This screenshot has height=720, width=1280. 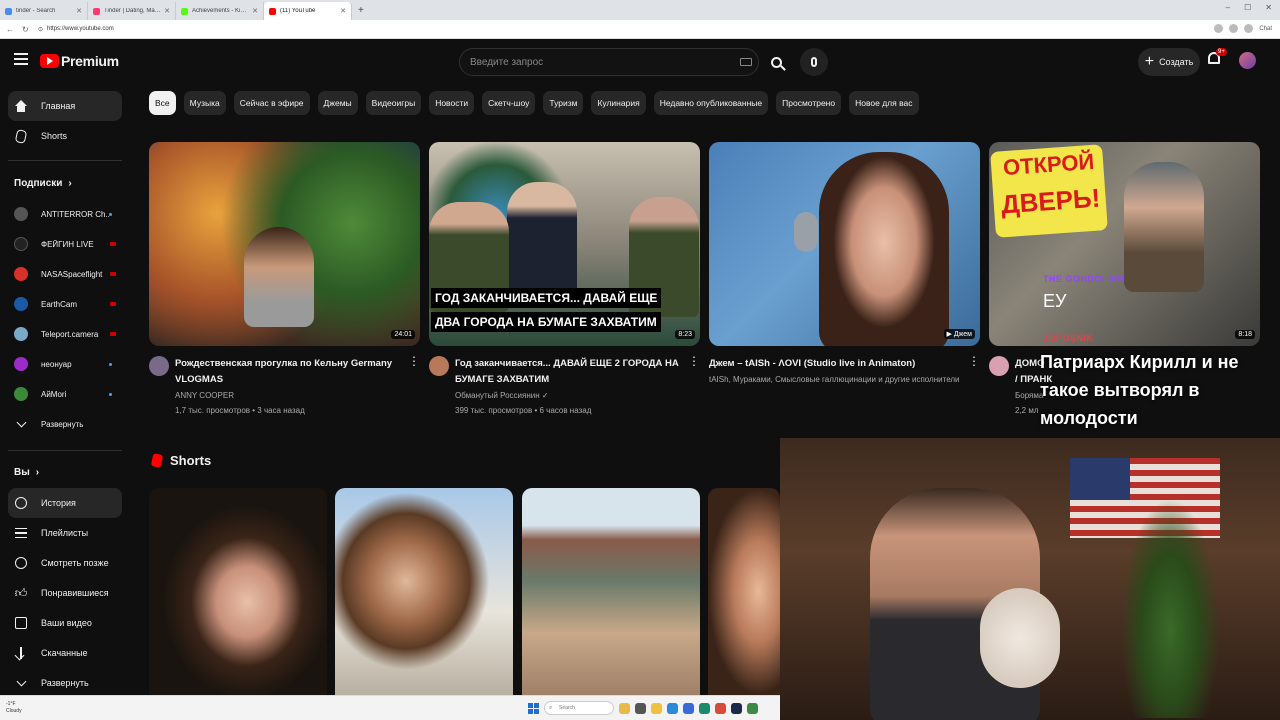 I want to click on chip-recently-uploaded: Недавно опубликованные, so click(x=711, y=103).